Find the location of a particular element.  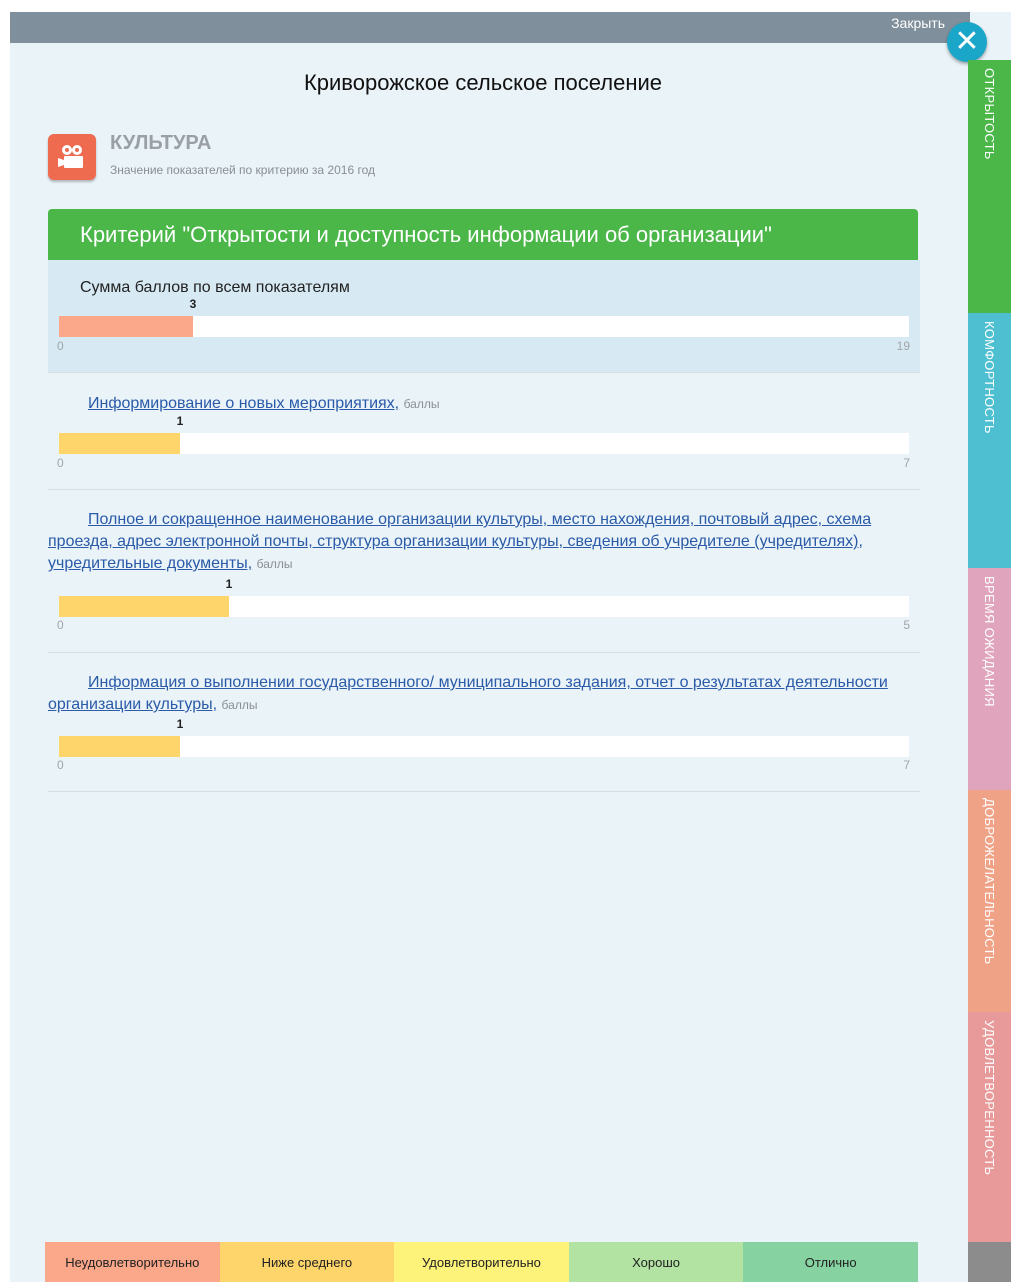

total-score-label: Сумма баллов по всем показателям is located at coordinates (215, 287).